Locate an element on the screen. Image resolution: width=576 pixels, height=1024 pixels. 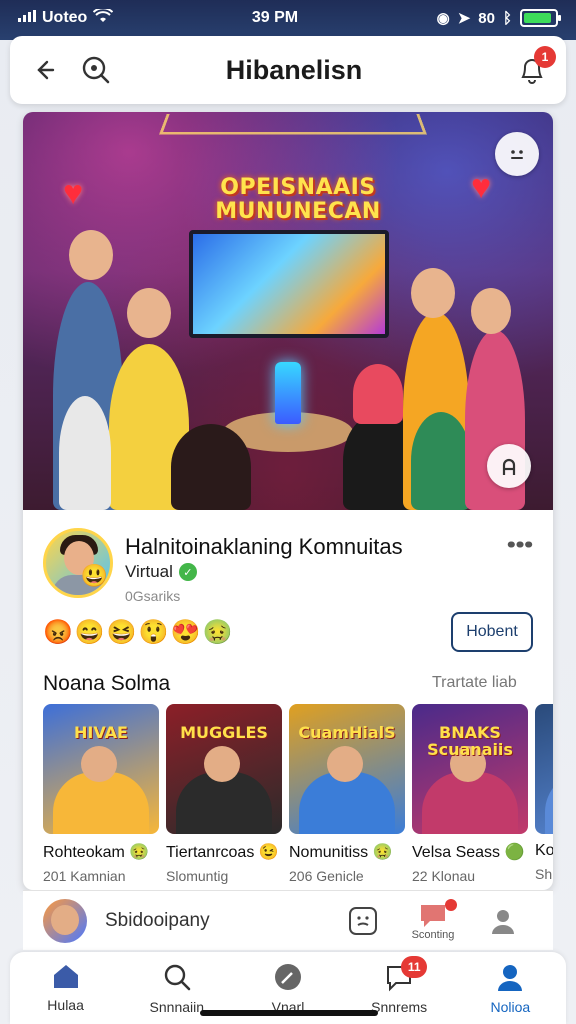
tab-badge: 11 is located at coordinates (414, 967).